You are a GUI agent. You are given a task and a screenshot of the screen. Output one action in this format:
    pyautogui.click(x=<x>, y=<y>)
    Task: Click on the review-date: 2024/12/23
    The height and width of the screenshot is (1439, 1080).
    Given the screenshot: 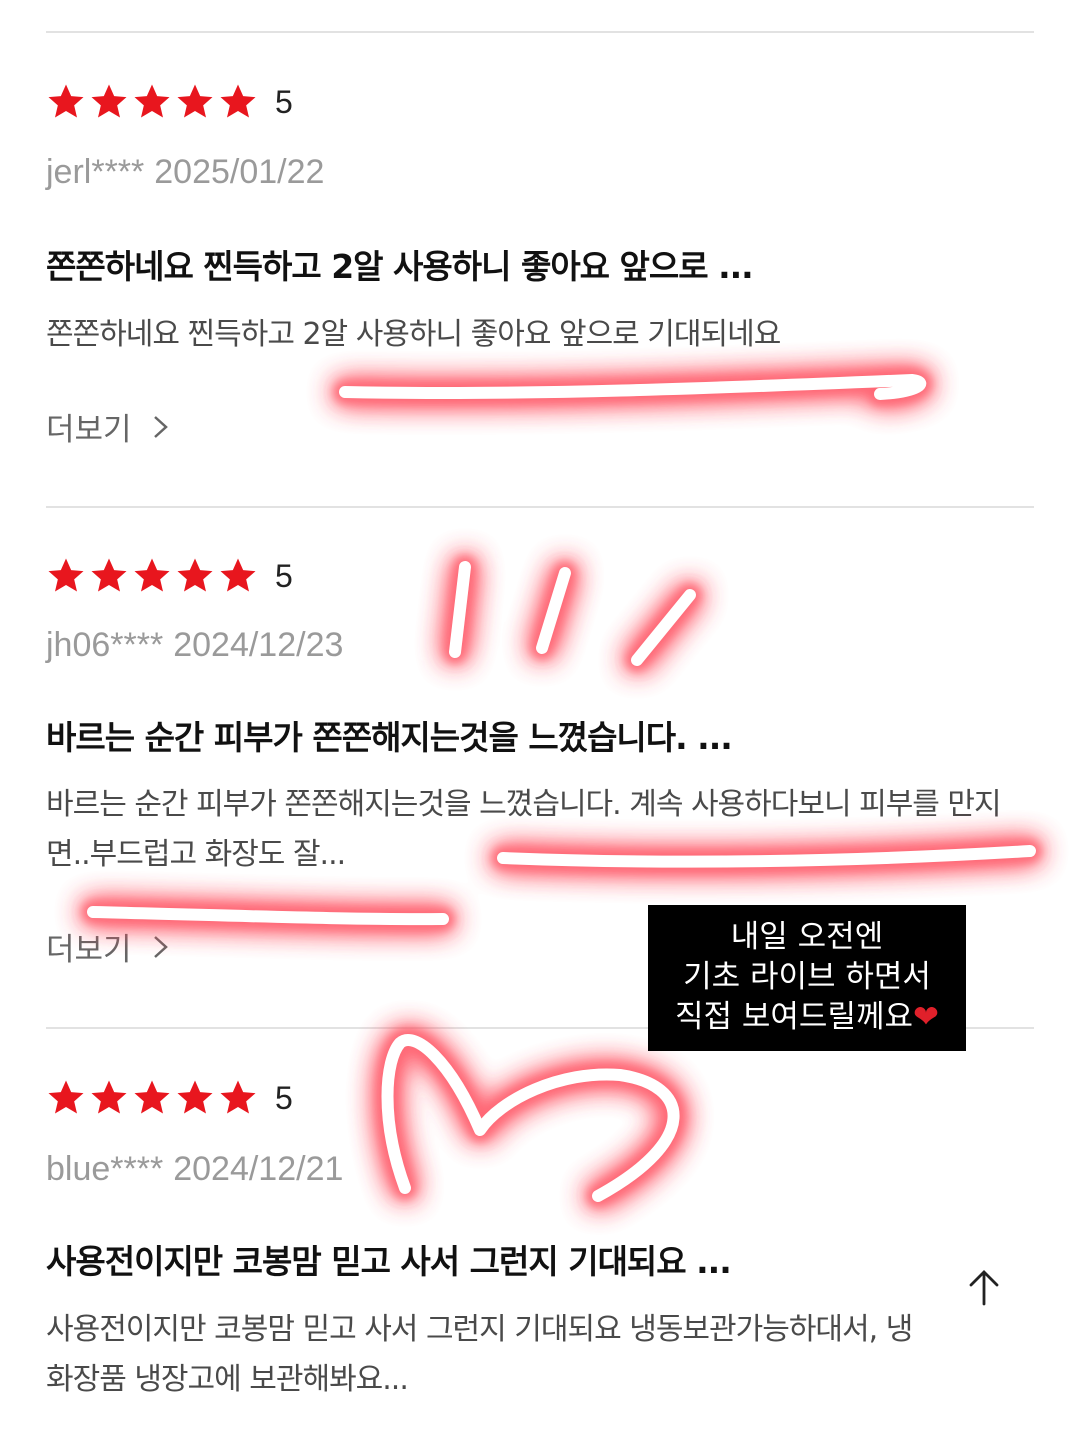 What is the action you would take?
    pyautogui.click(x=258, y=645)
    